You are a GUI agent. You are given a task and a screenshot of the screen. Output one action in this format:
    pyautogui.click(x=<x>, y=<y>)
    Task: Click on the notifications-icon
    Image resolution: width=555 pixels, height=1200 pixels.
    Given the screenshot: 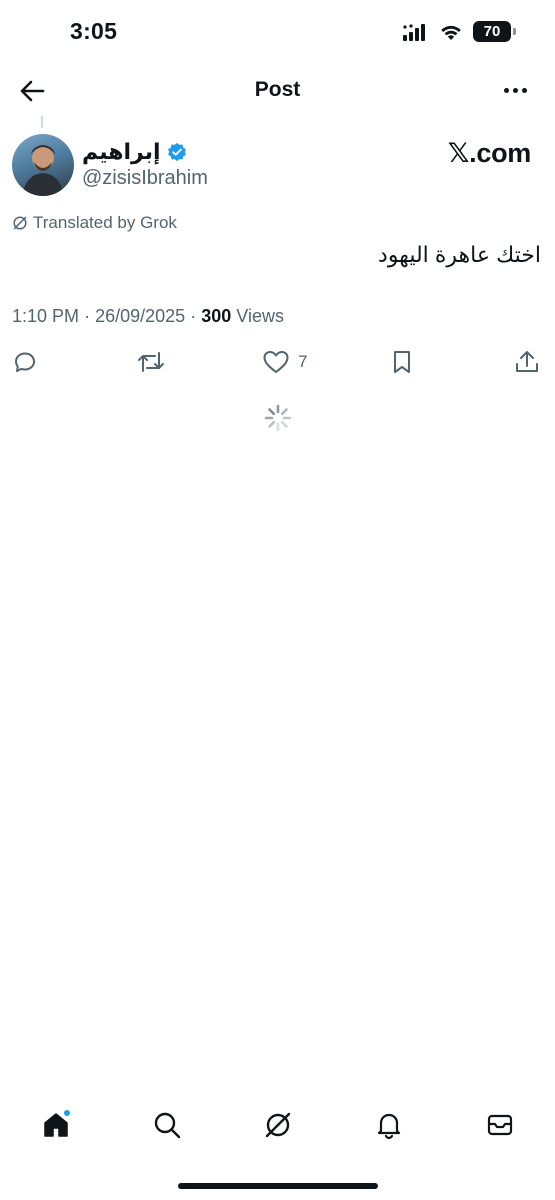 What is the action you would take?
    pyautogui.click(x=389, y=1126)
    